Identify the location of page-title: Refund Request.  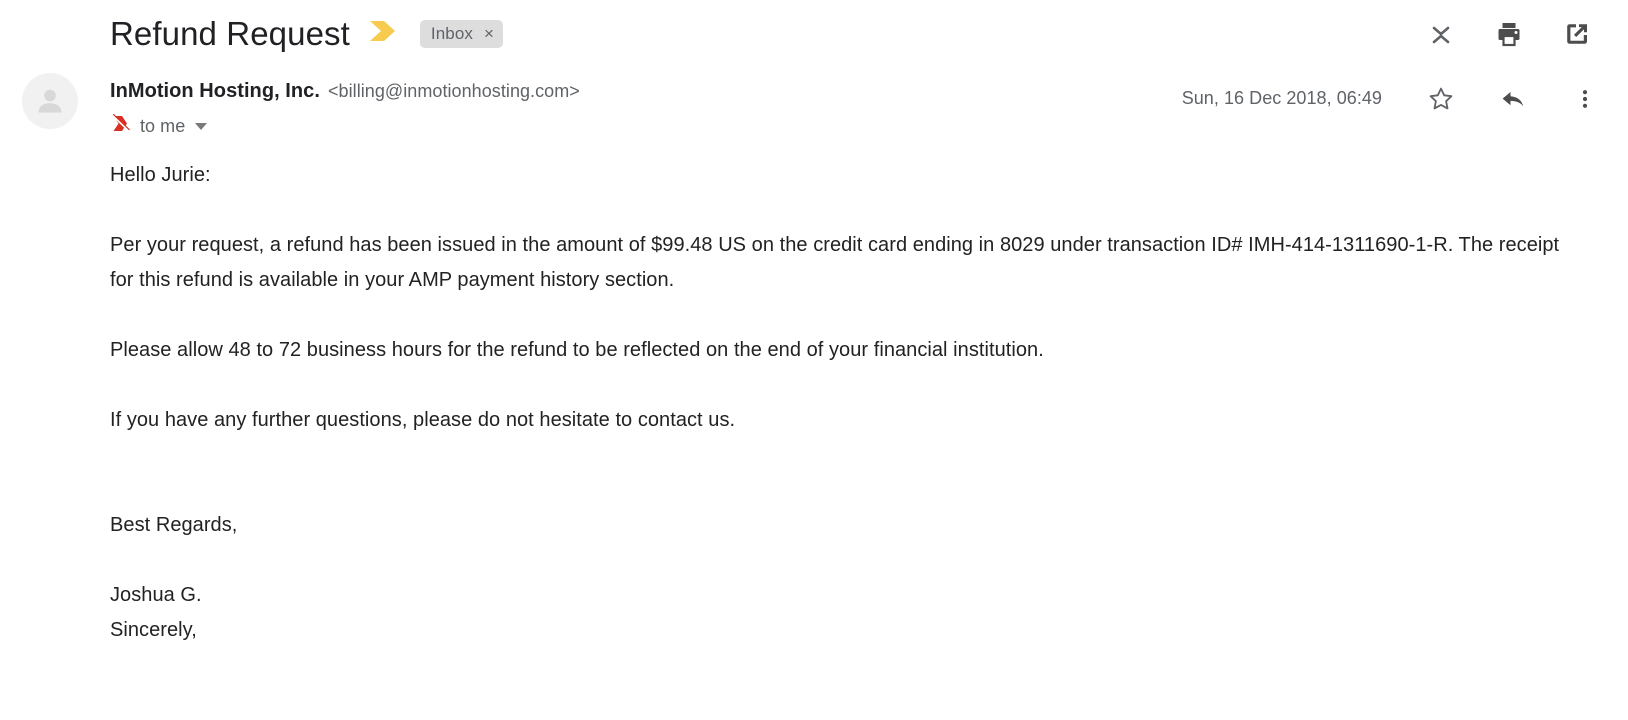
(230, 33).